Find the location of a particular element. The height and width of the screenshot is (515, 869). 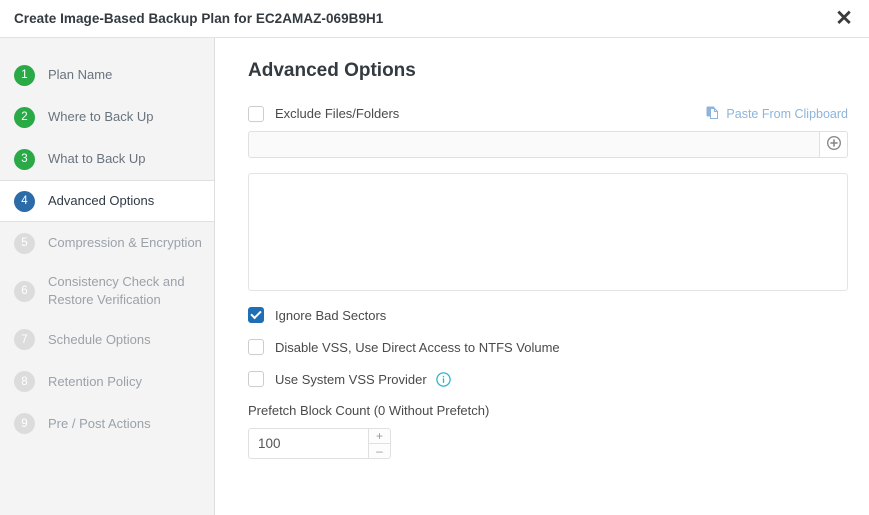

paste-from-clipboard-icon is located at coordinates (713, 113).